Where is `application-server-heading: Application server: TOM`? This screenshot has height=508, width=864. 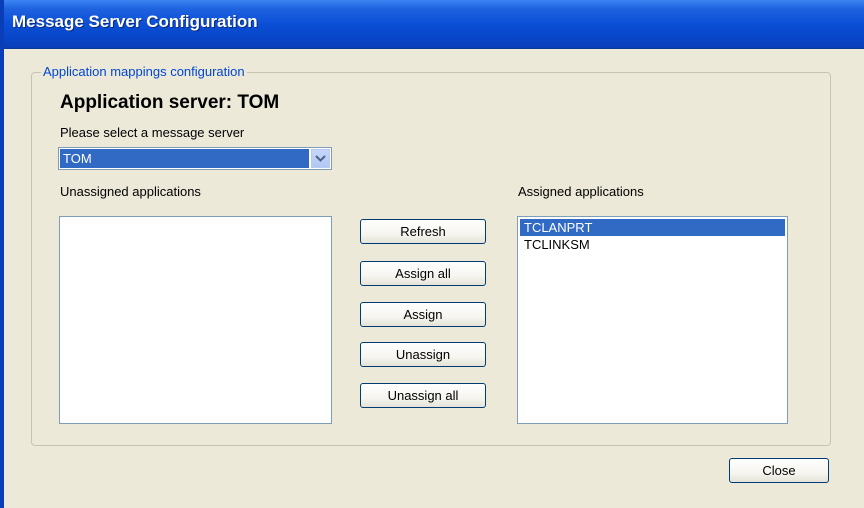 application-server-heading: Application server: TOM is located at coordinates (170, 102).